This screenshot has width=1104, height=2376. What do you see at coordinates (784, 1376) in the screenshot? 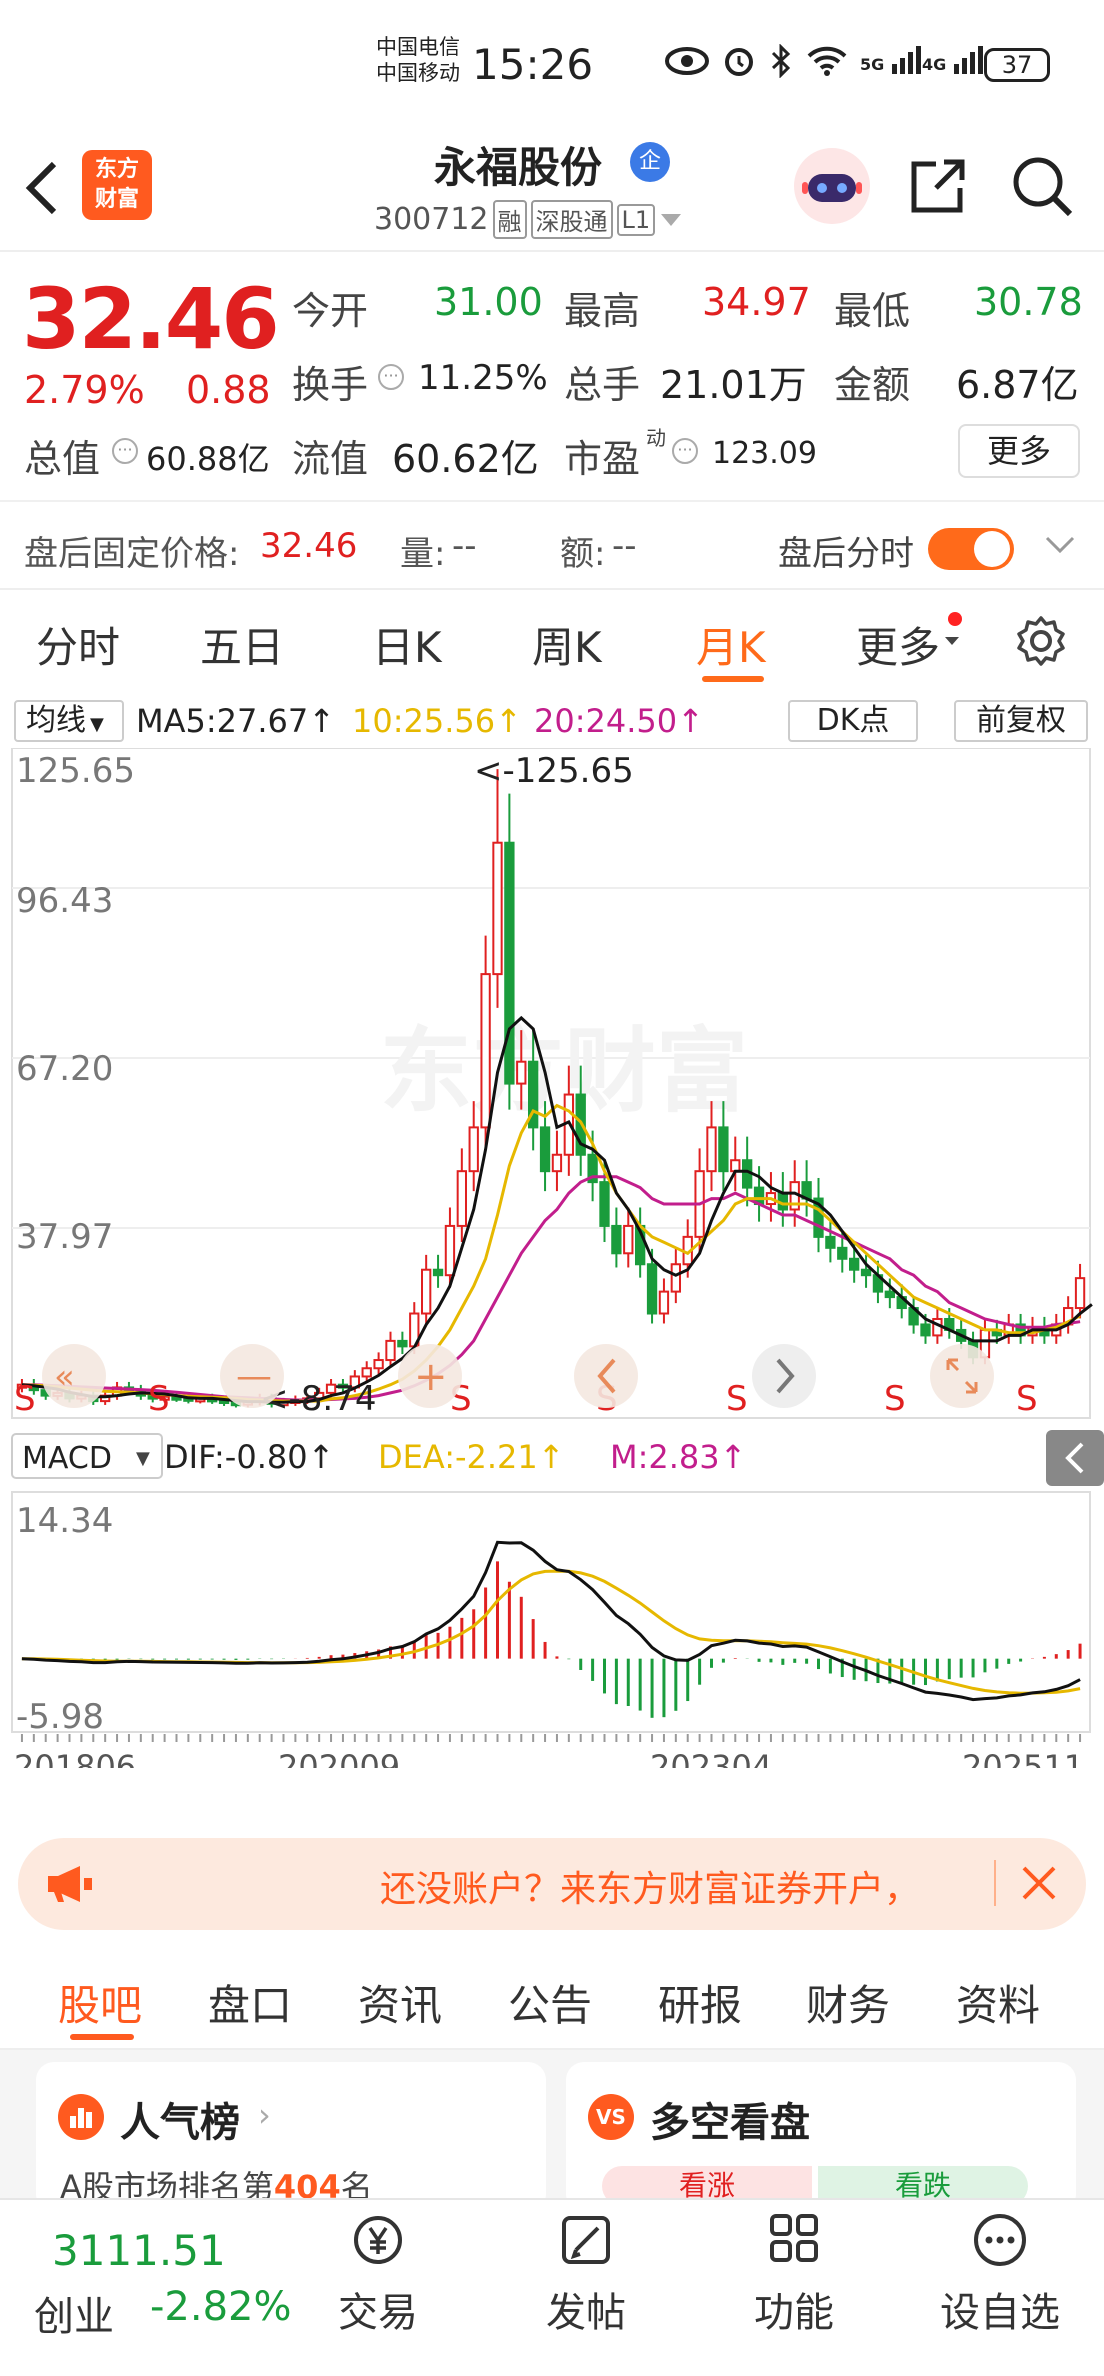
I see `next-button` at bounding box center [784, 1376].